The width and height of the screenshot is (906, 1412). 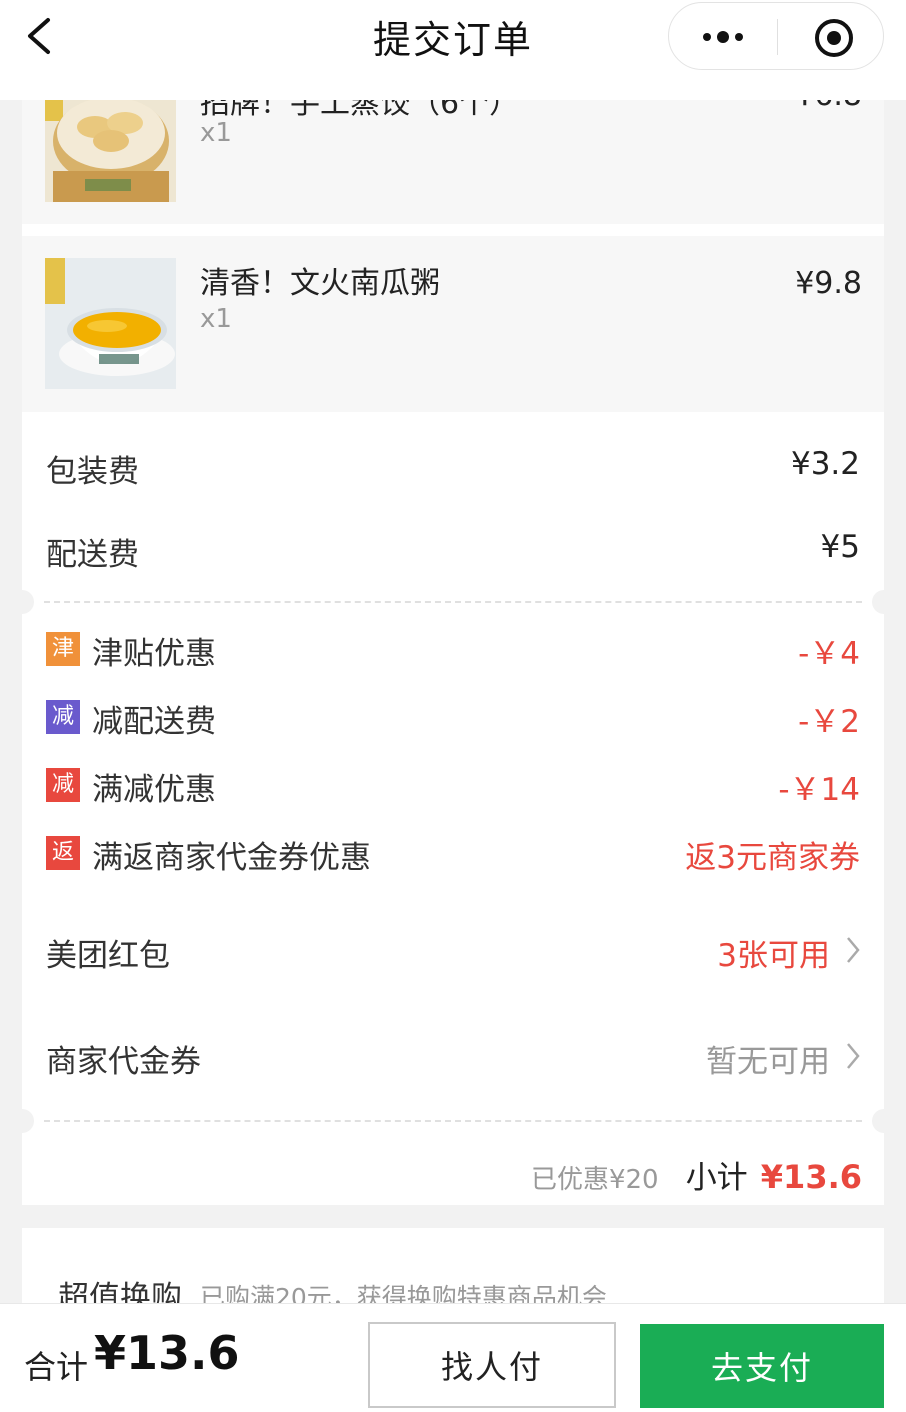 What do you see at coordinates (828, 106) in the screenshot?
I see `product-price: ¥6.8` at bounding box center [828, 106].